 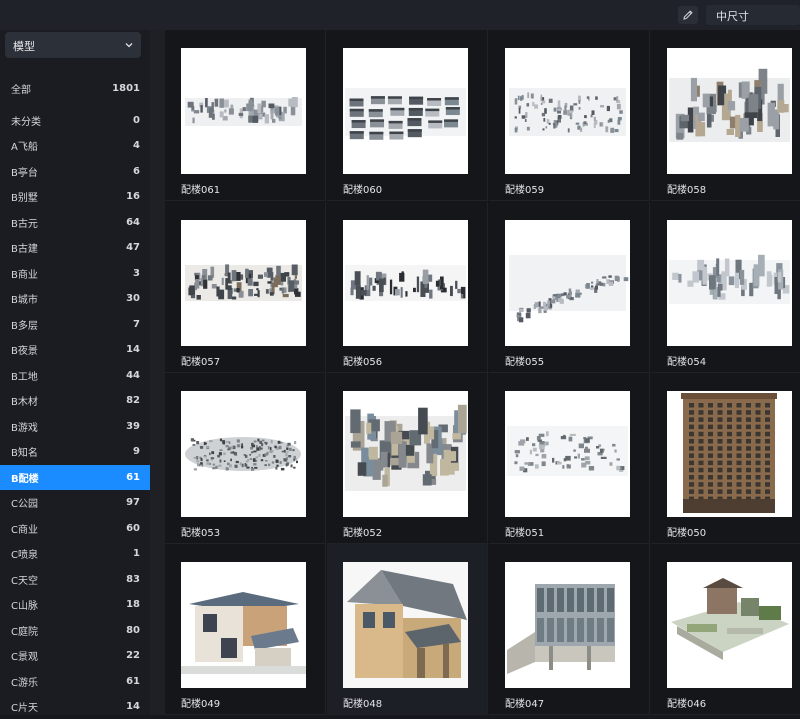 I want to click on sidebar-item: C喷泉 1, so click(x=75, y=553).